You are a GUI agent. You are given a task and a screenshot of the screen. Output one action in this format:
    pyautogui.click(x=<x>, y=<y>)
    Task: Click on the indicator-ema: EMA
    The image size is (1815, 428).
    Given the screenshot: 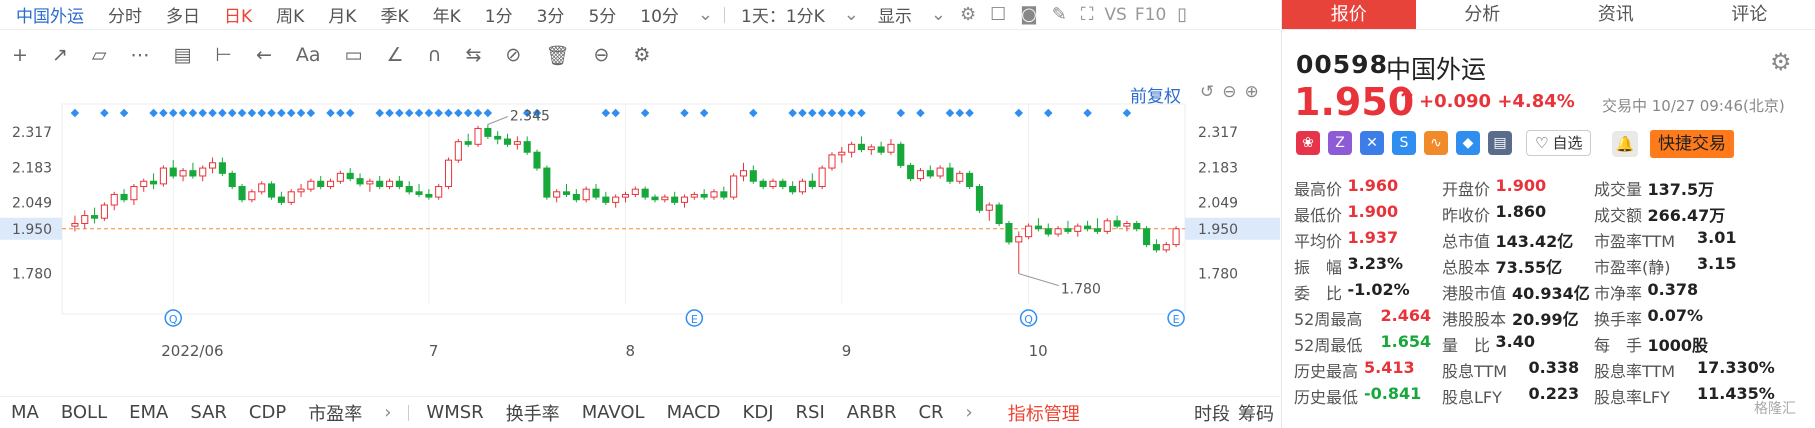 What is the action you would take?
    pyautogui.click(x=148, y=412)
    